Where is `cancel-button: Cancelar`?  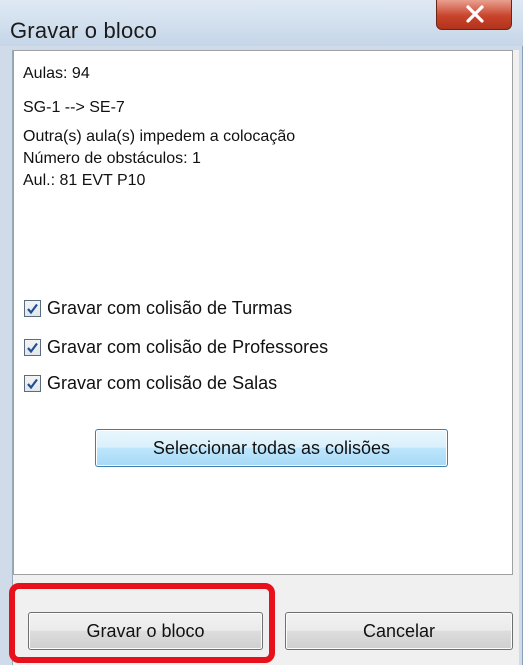 cancel-button: Cancelar is located at coordinates (399, 631).